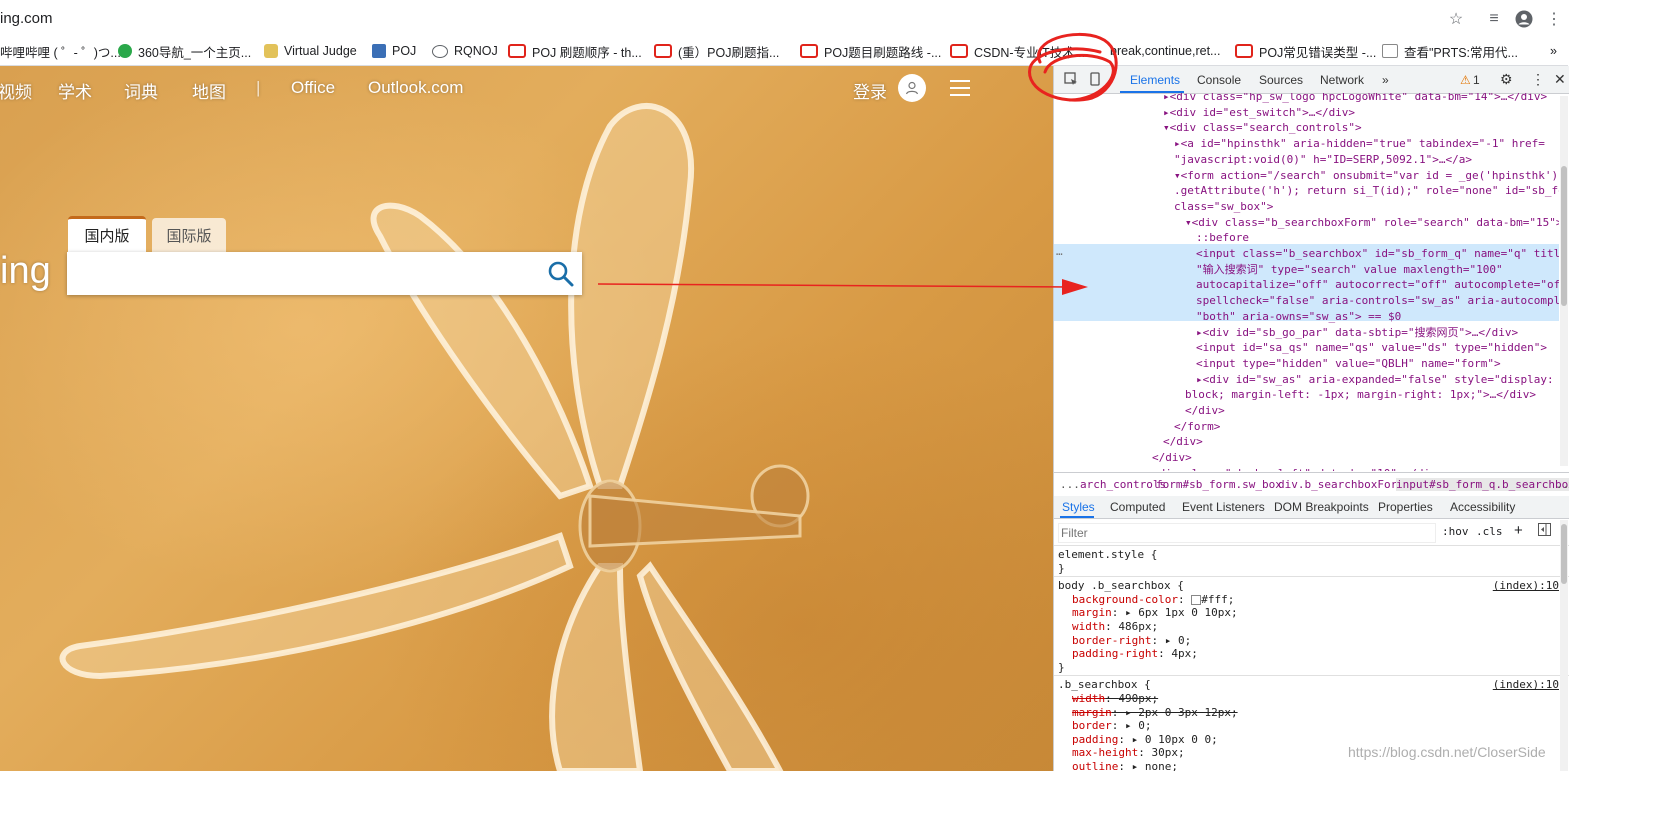  I want to click on toggle-sidebar-icon, so click(1544, 531).